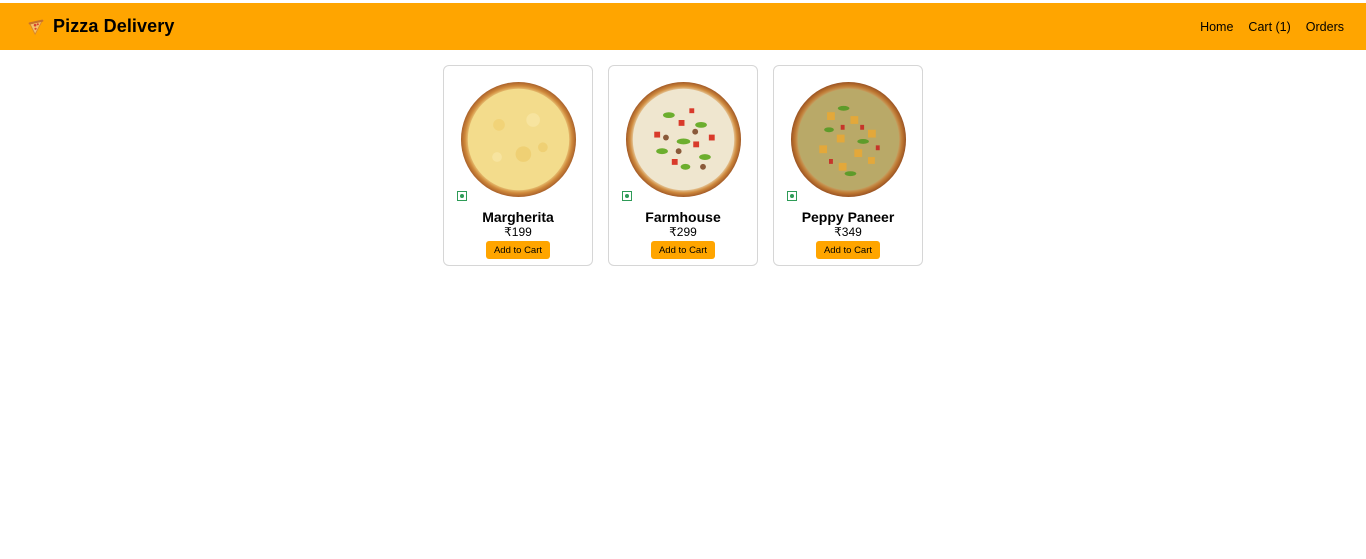  I want to click on product-name: Farmhouse, so click(683, 217).